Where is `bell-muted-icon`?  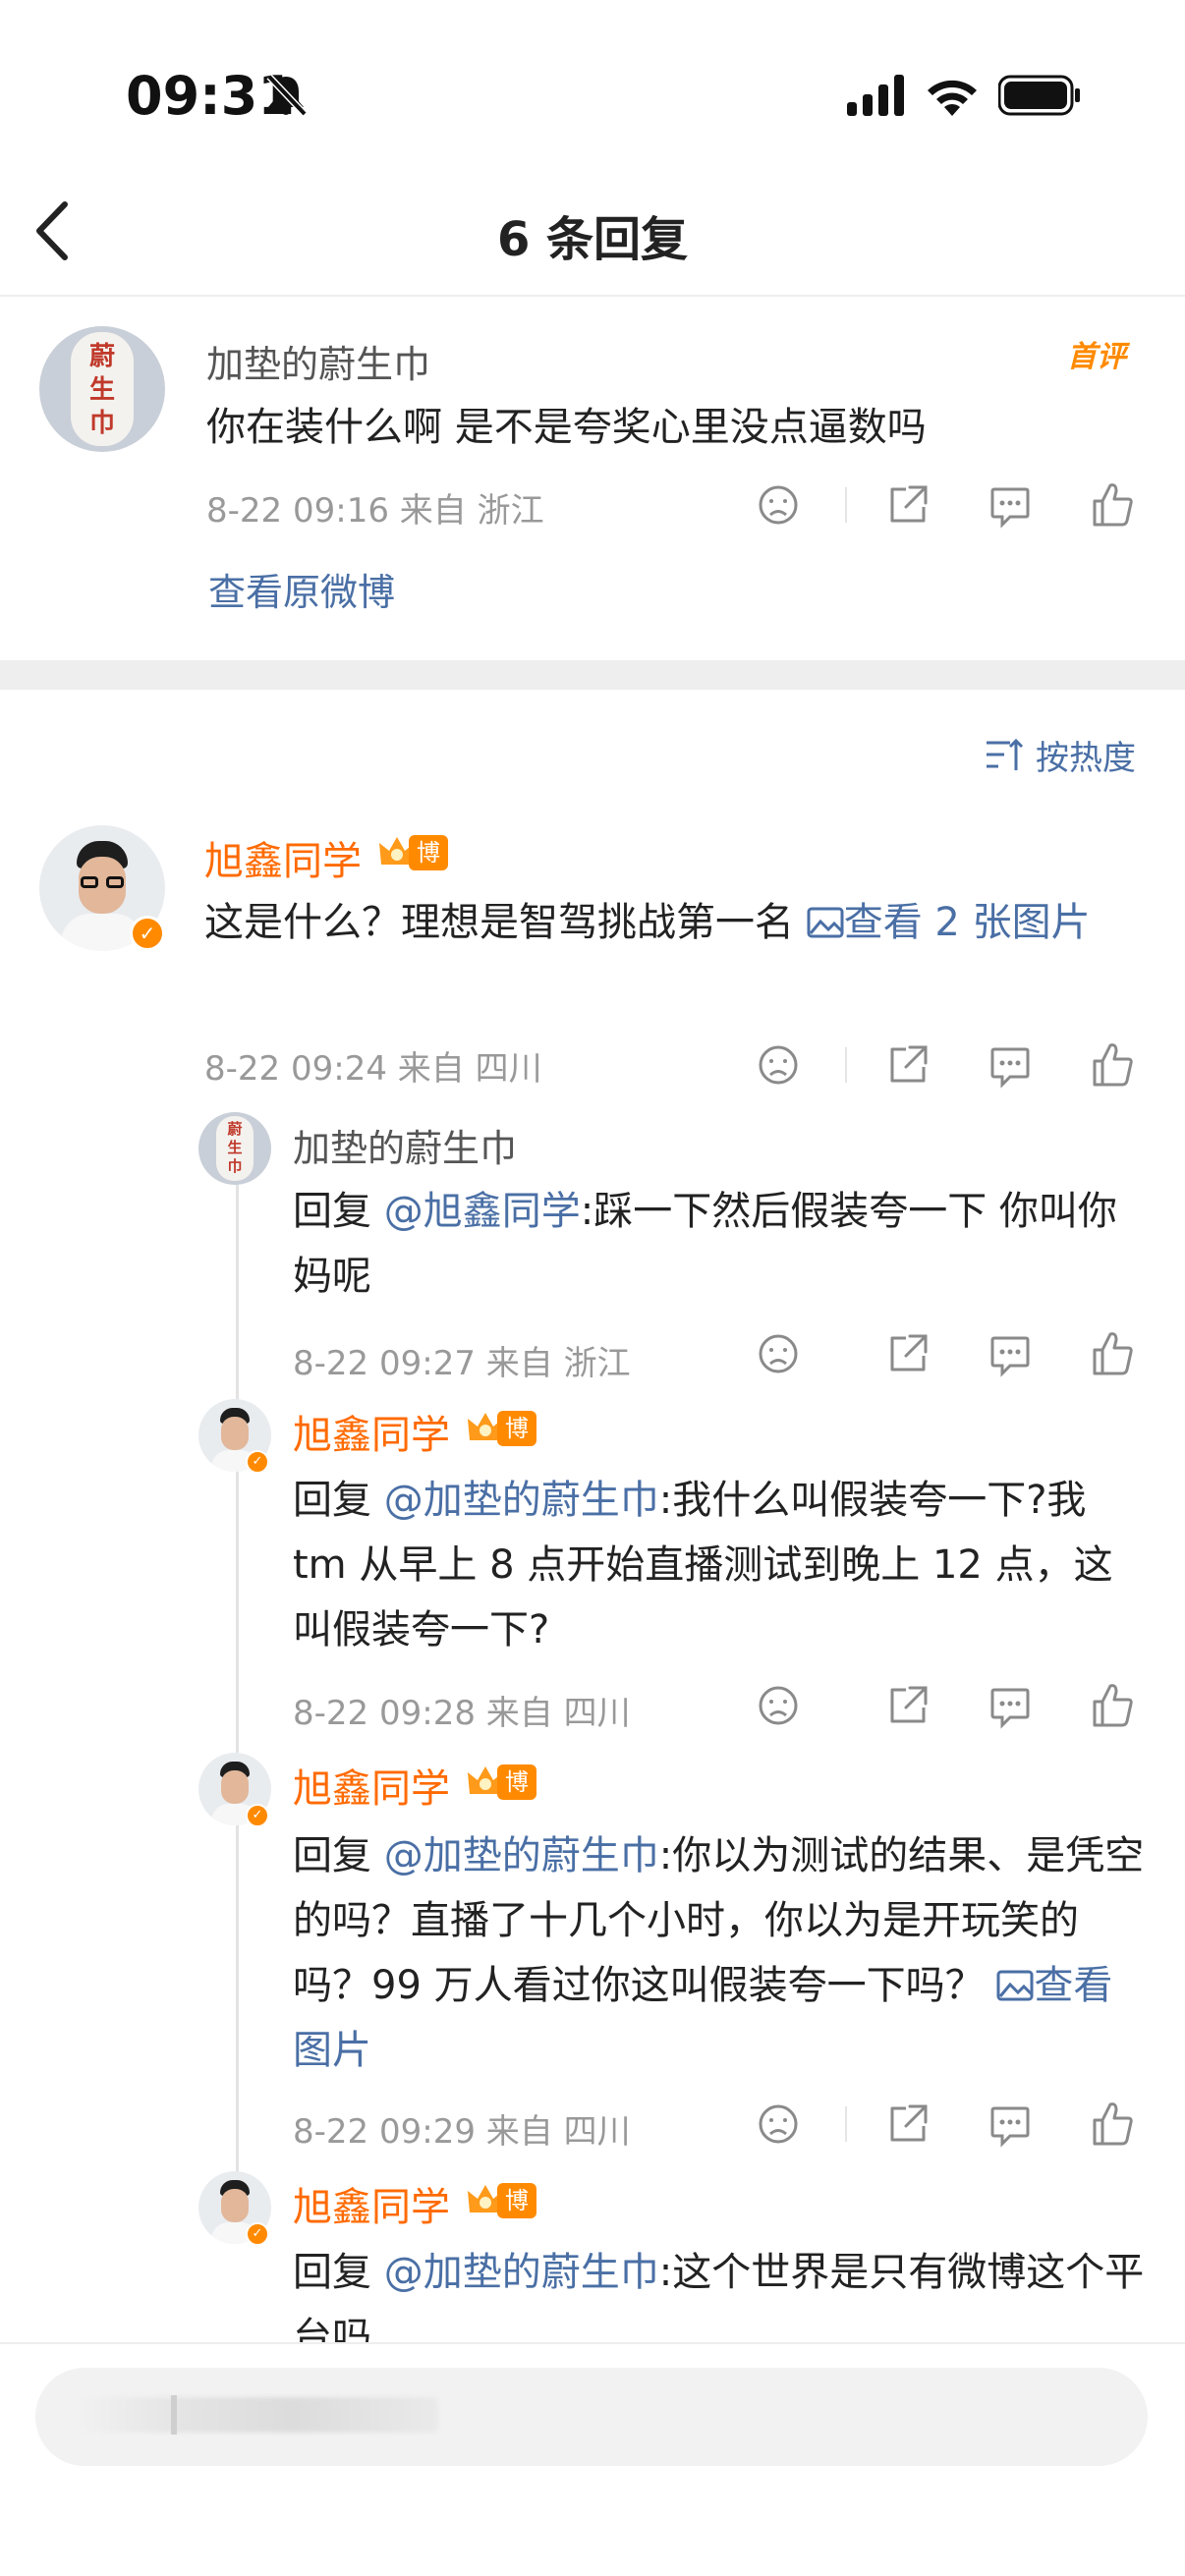
bell-muted-icon is located at coordinates (287, 95).